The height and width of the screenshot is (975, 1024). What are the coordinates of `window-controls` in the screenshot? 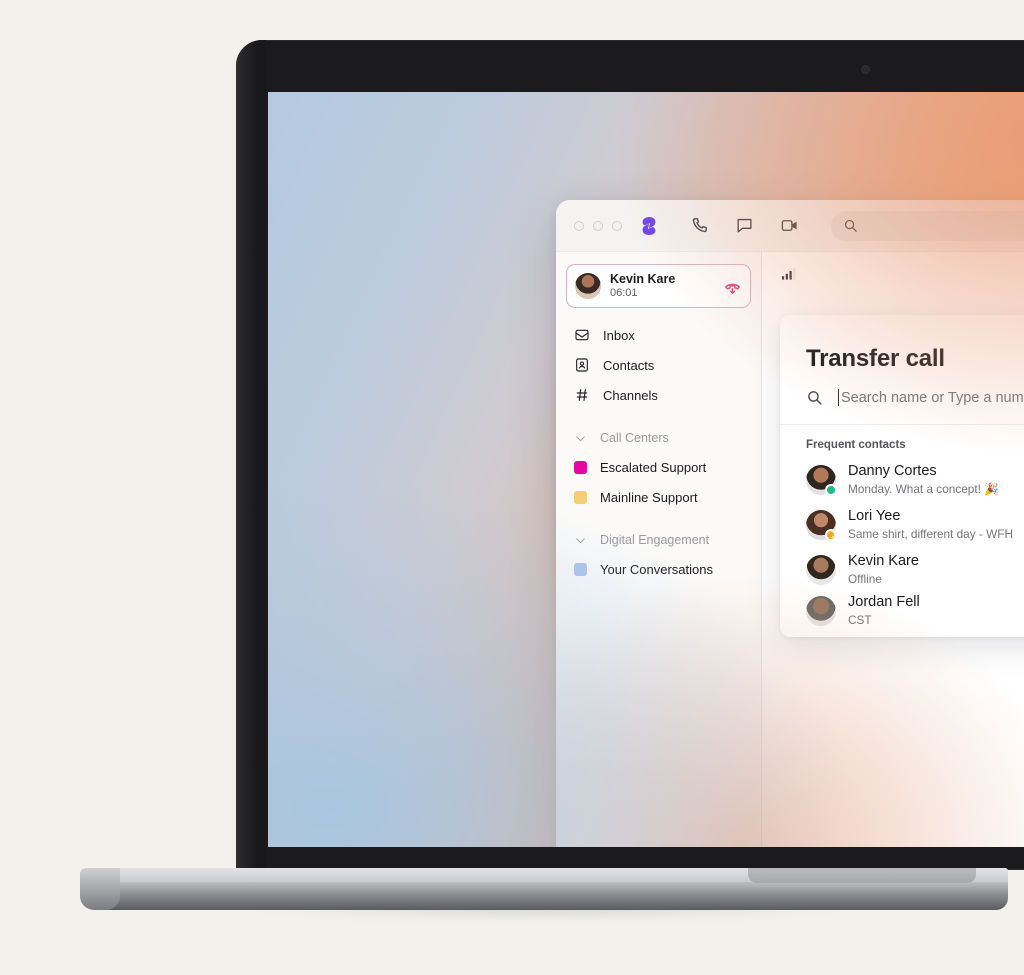 It's located at (598, 225).